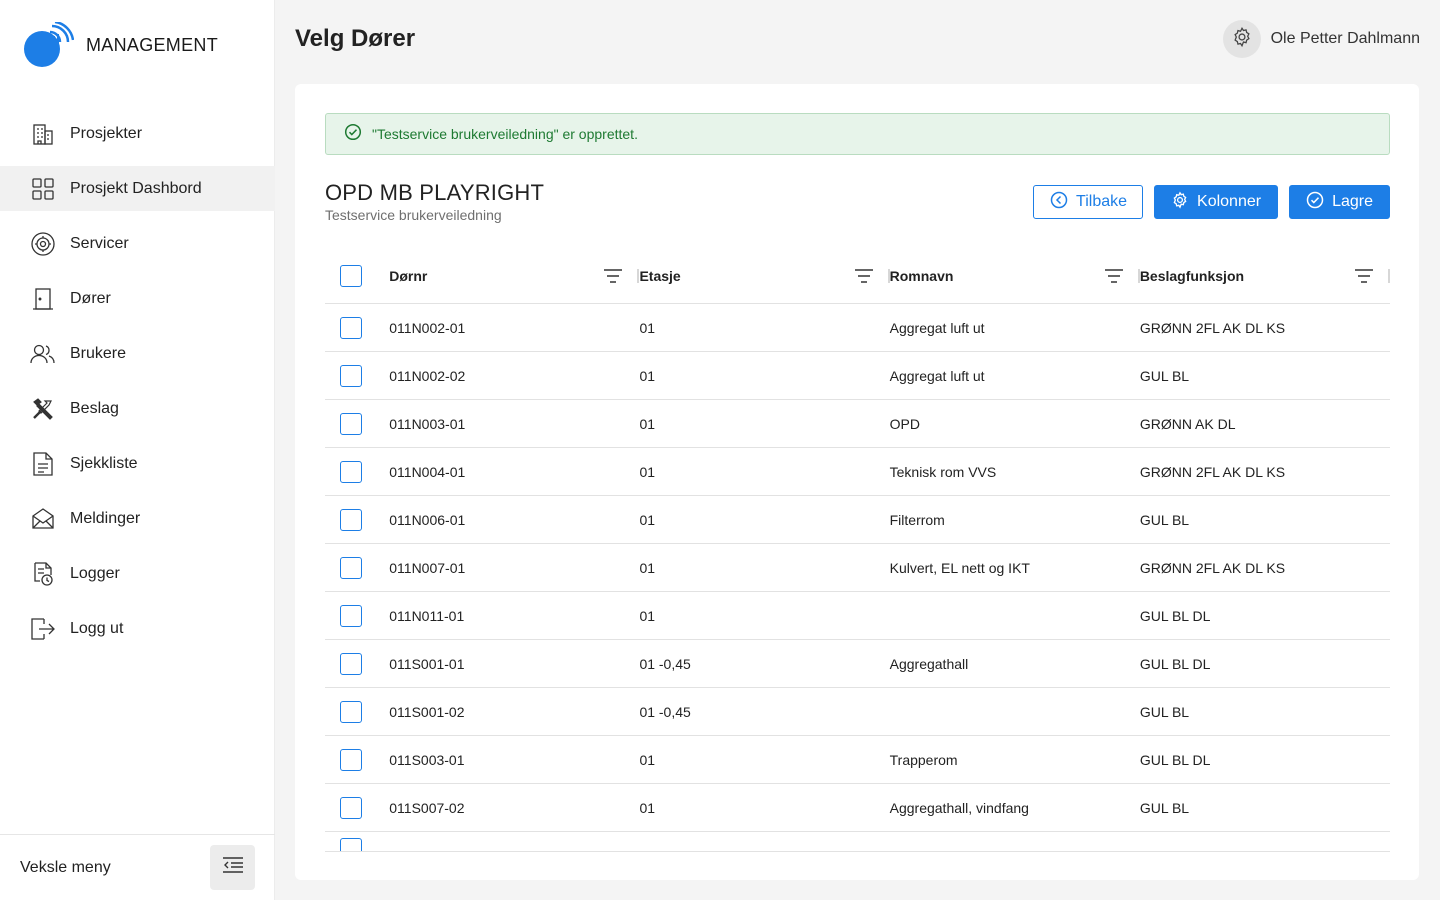 This screenshot has width=1440, height=900. What do you see at coordinates (857, 376) in the screenshot?
I see `table-row: 011N002-02 01 Aggregat luft ut GUL BL` at bounding box center [857, 376].